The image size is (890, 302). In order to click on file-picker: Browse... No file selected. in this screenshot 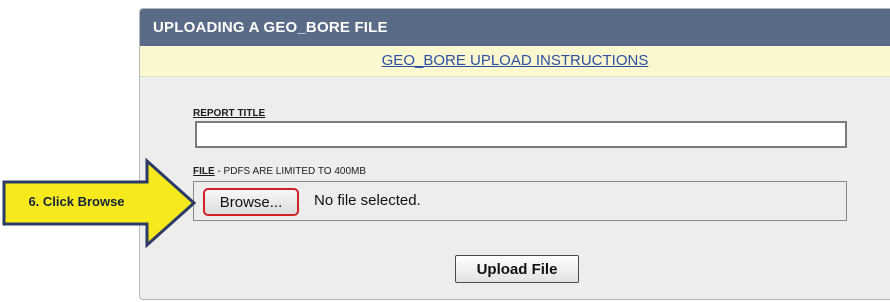, I will do `click(520, 201)`.